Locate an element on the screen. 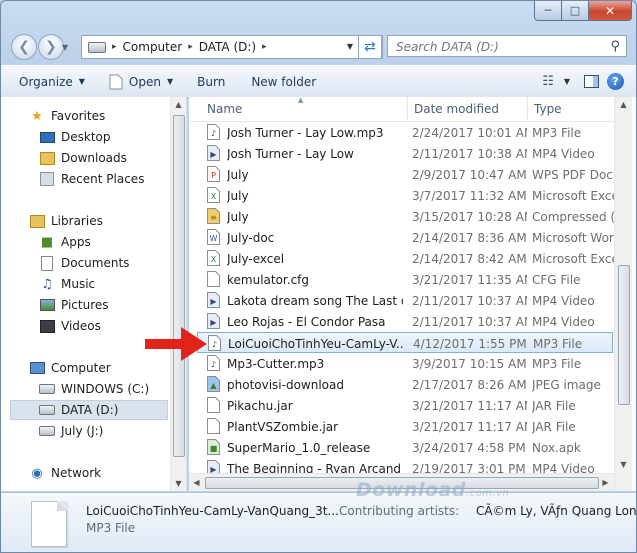 The image size is (637, 553). file-type: JAR File is located at coordinates (554, 405).